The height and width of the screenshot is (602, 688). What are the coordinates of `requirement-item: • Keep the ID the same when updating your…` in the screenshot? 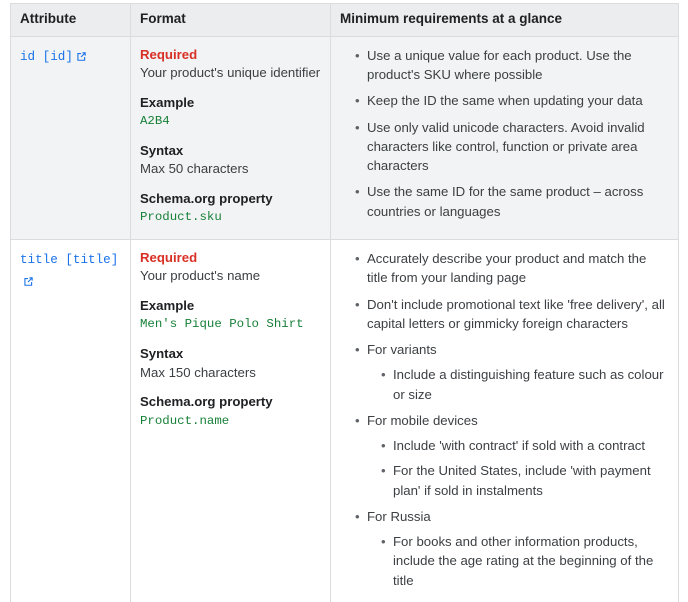 It's located at (512, 100).